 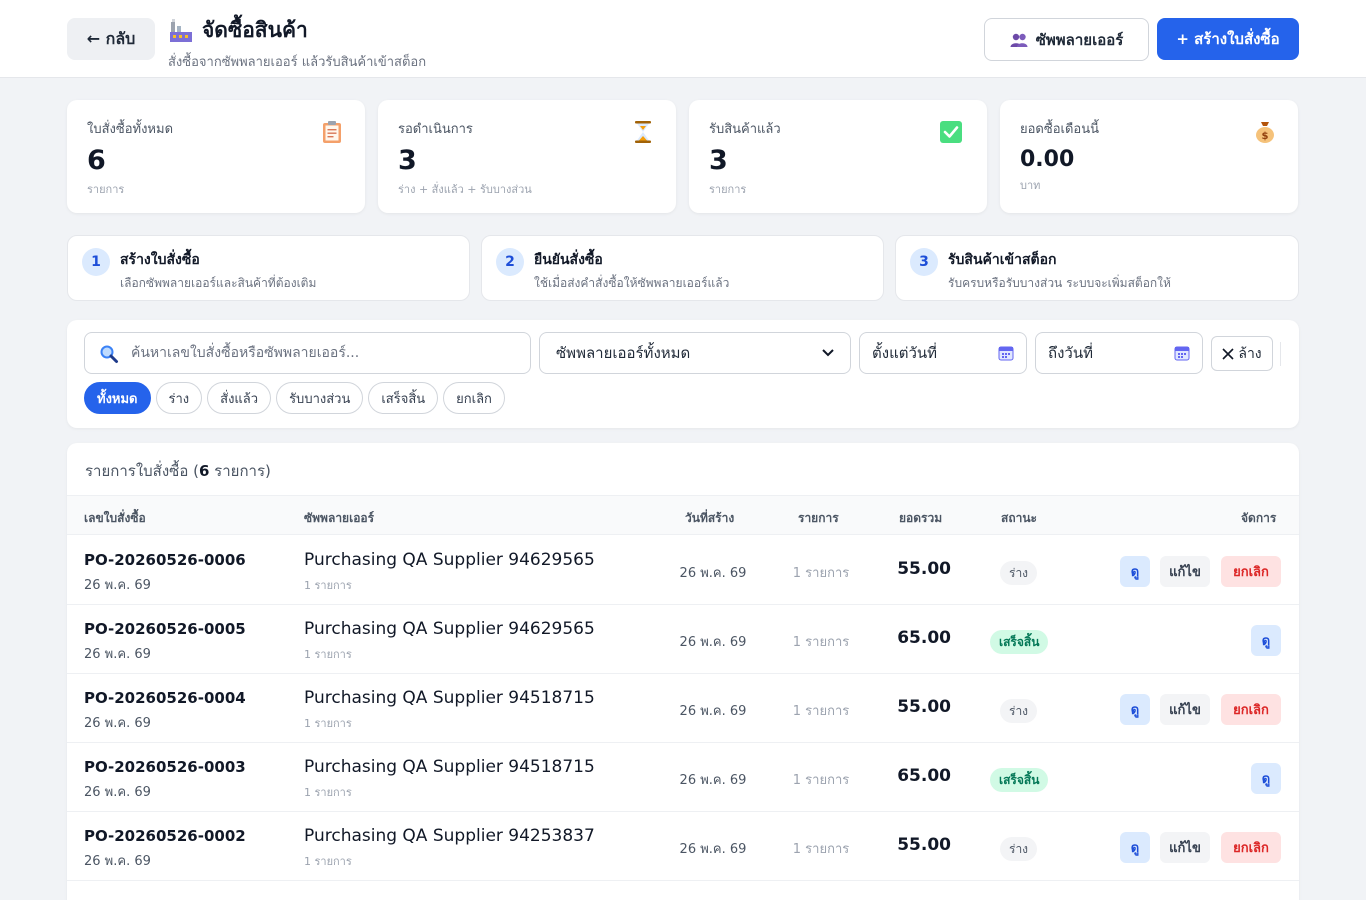 I want to click on table-title: รายการใบสั่งซื้อ (6 รายการ), so click(x=178, y=471).